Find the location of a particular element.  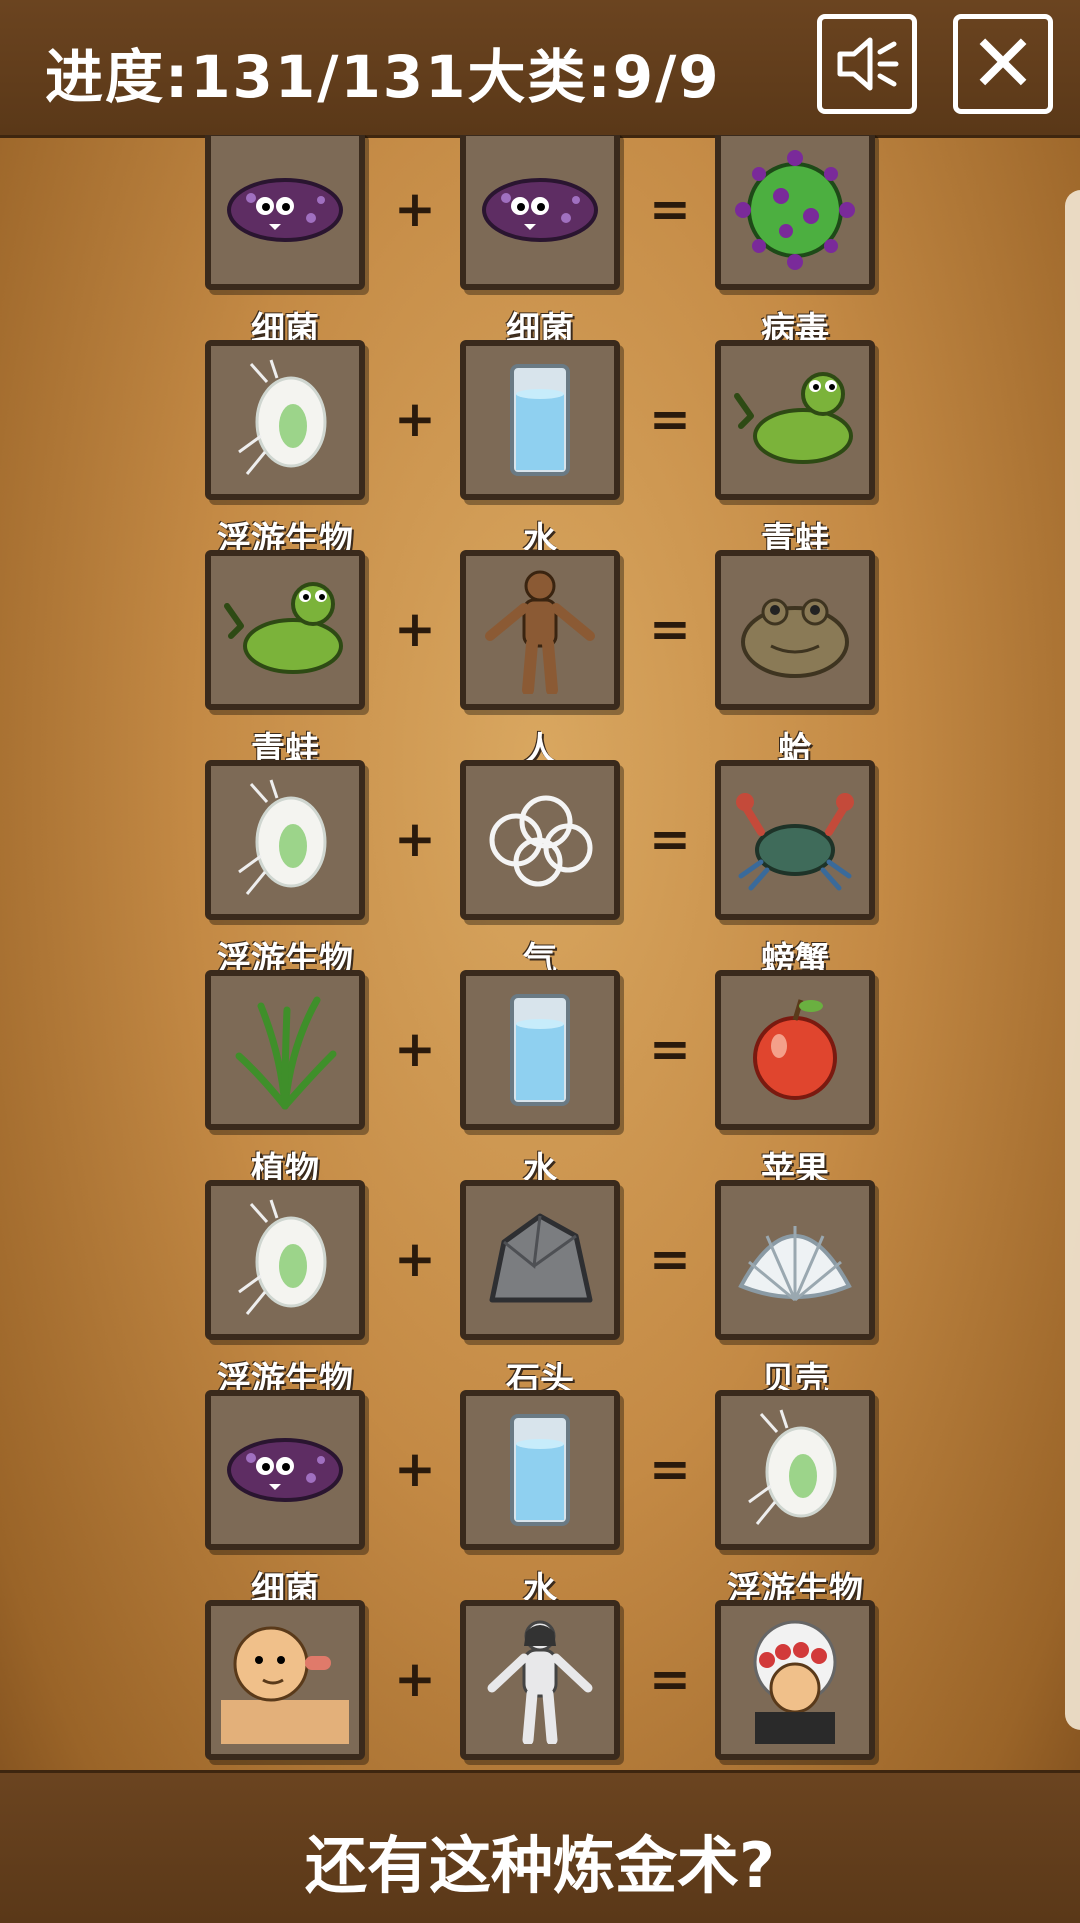

speaker-muted-icon is located at coordinates (868, 64).